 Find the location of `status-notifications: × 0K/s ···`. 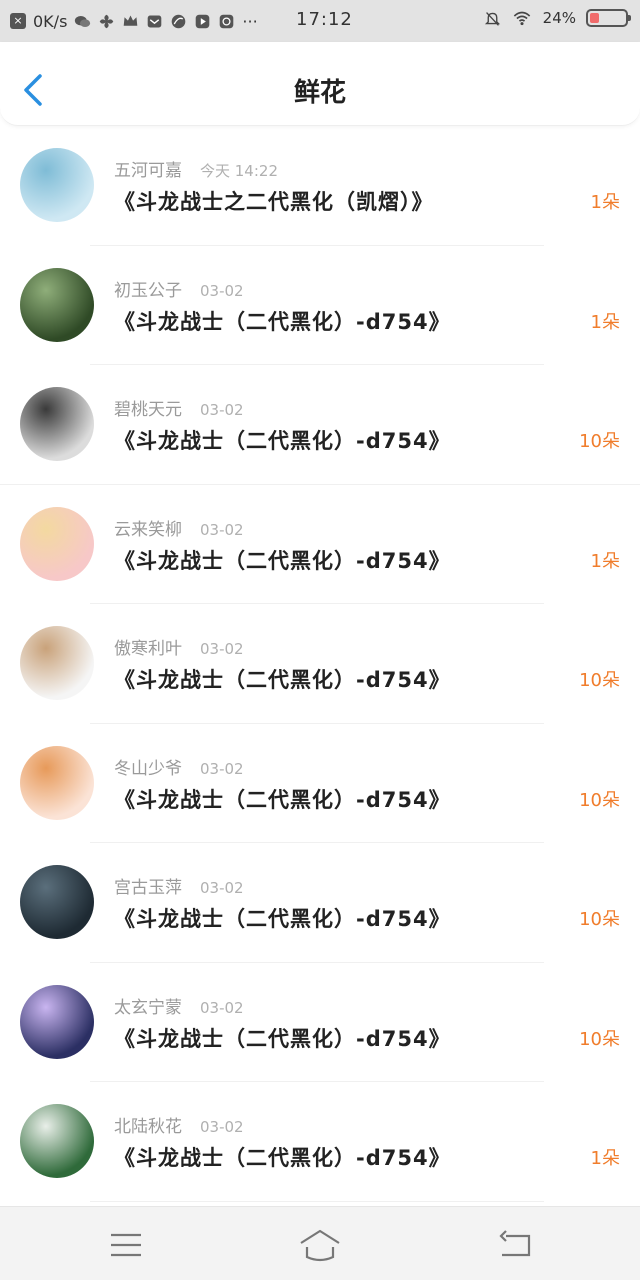

status-notifications: × 0K/s ··· is located at coordinates (134, 21).